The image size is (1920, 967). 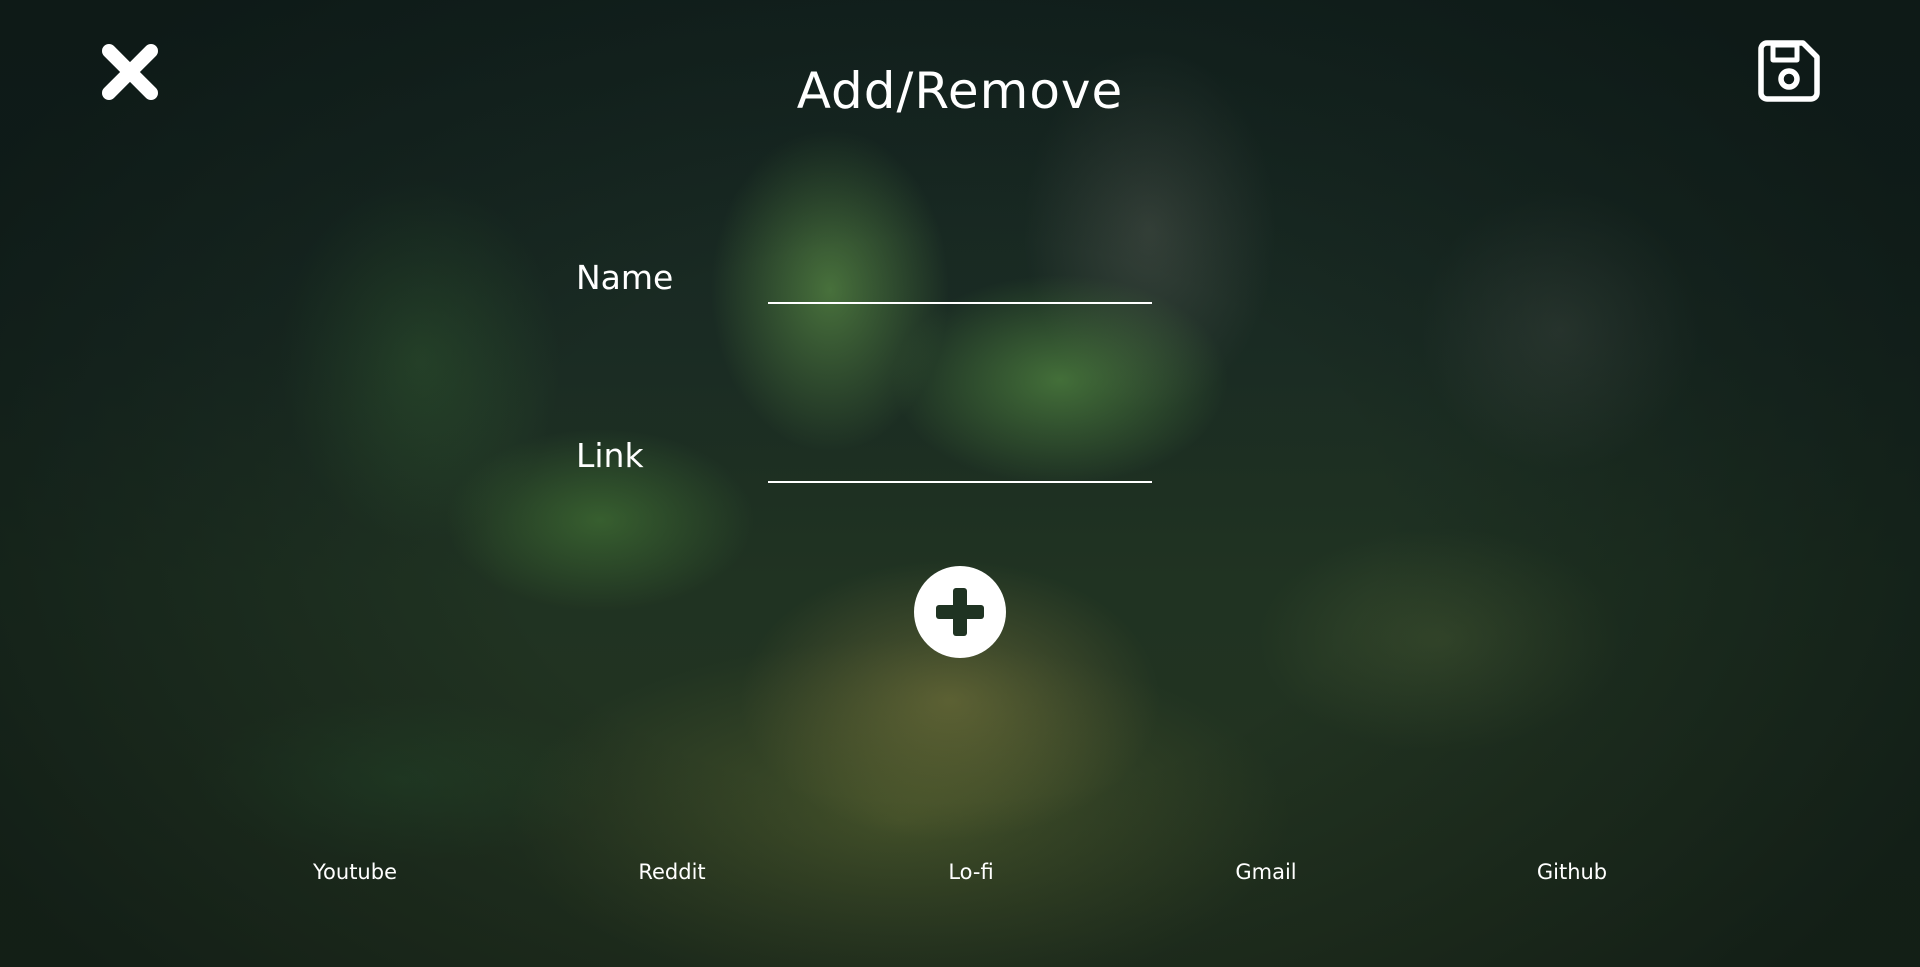 What do you see at coordinates (960, 463) in the screenshot?
I see `link-input` at bounding box center [960, 463].